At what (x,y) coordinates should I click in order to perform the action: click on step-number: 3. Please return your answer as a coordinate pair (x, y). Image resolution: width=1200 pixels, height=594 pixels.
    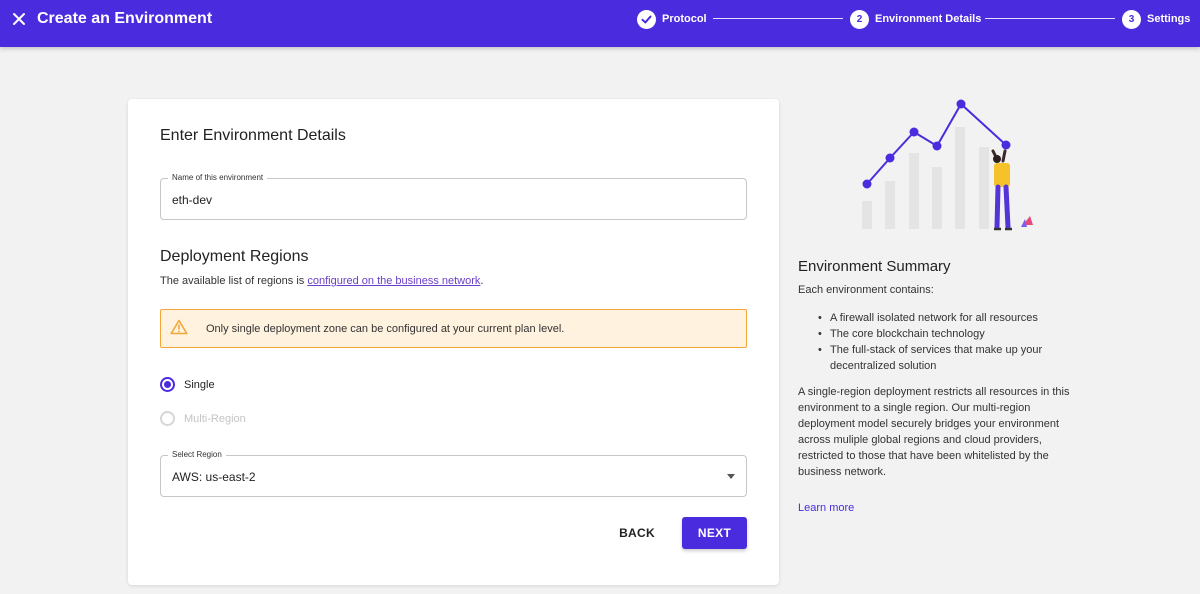
    Looking at the image, I should click on (1131, 19).